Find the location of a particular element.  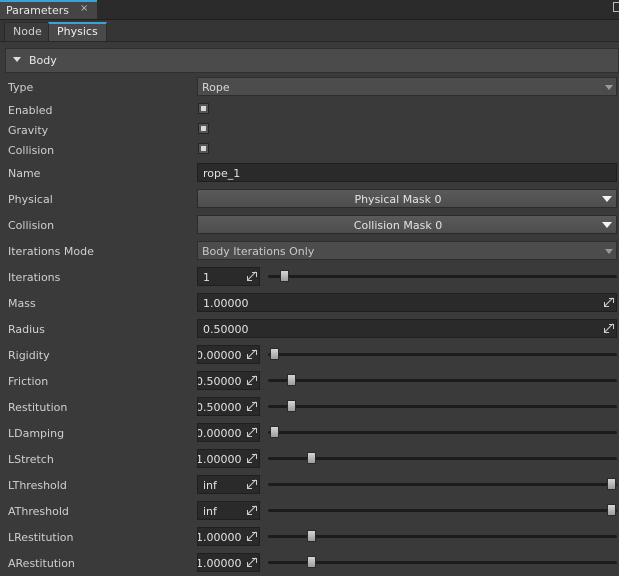

lstretch-input: 1.00000 is located at coordinates (228, 458).